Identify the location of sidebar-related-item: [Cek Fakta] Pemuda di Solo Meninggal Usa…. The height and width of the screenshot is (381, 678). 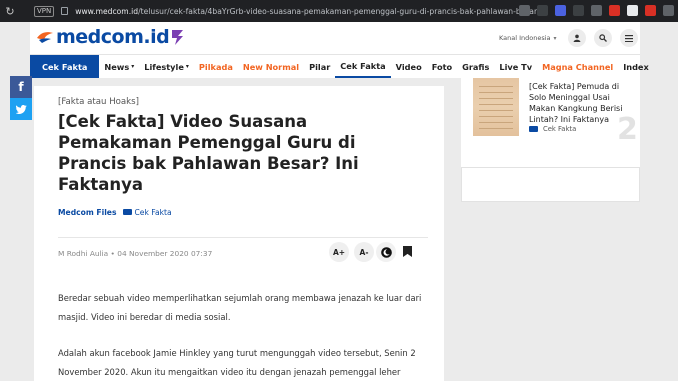
(550, 126).